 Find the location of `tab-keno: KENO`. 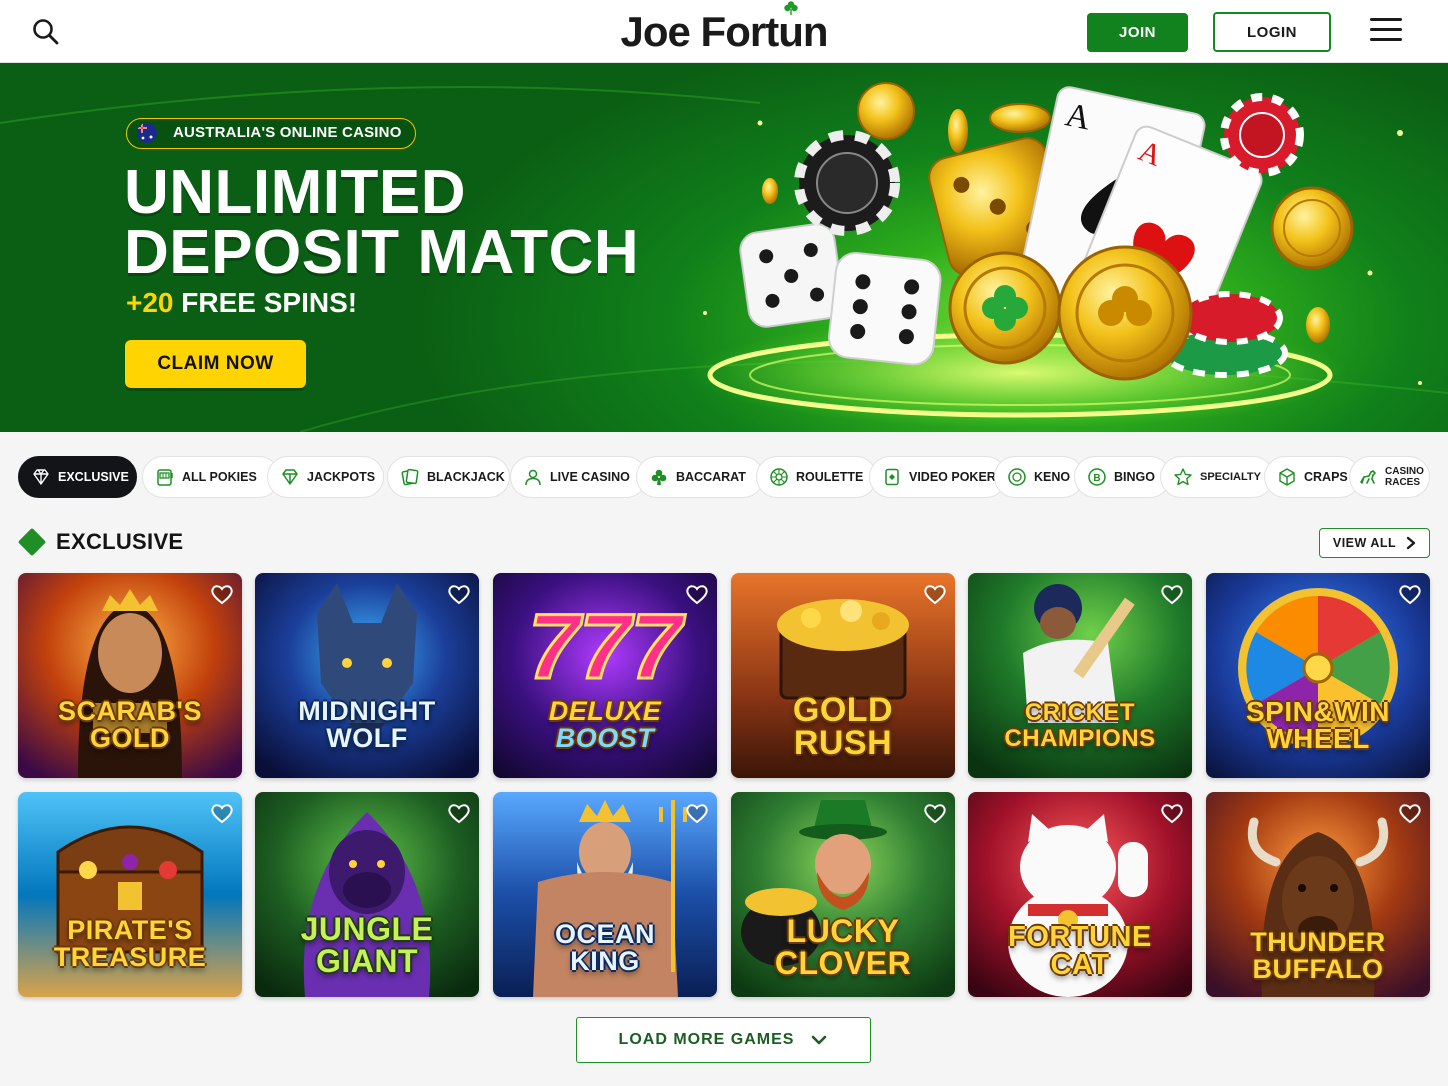

tab-keno: KENO is located at coordinates (1039, 477).